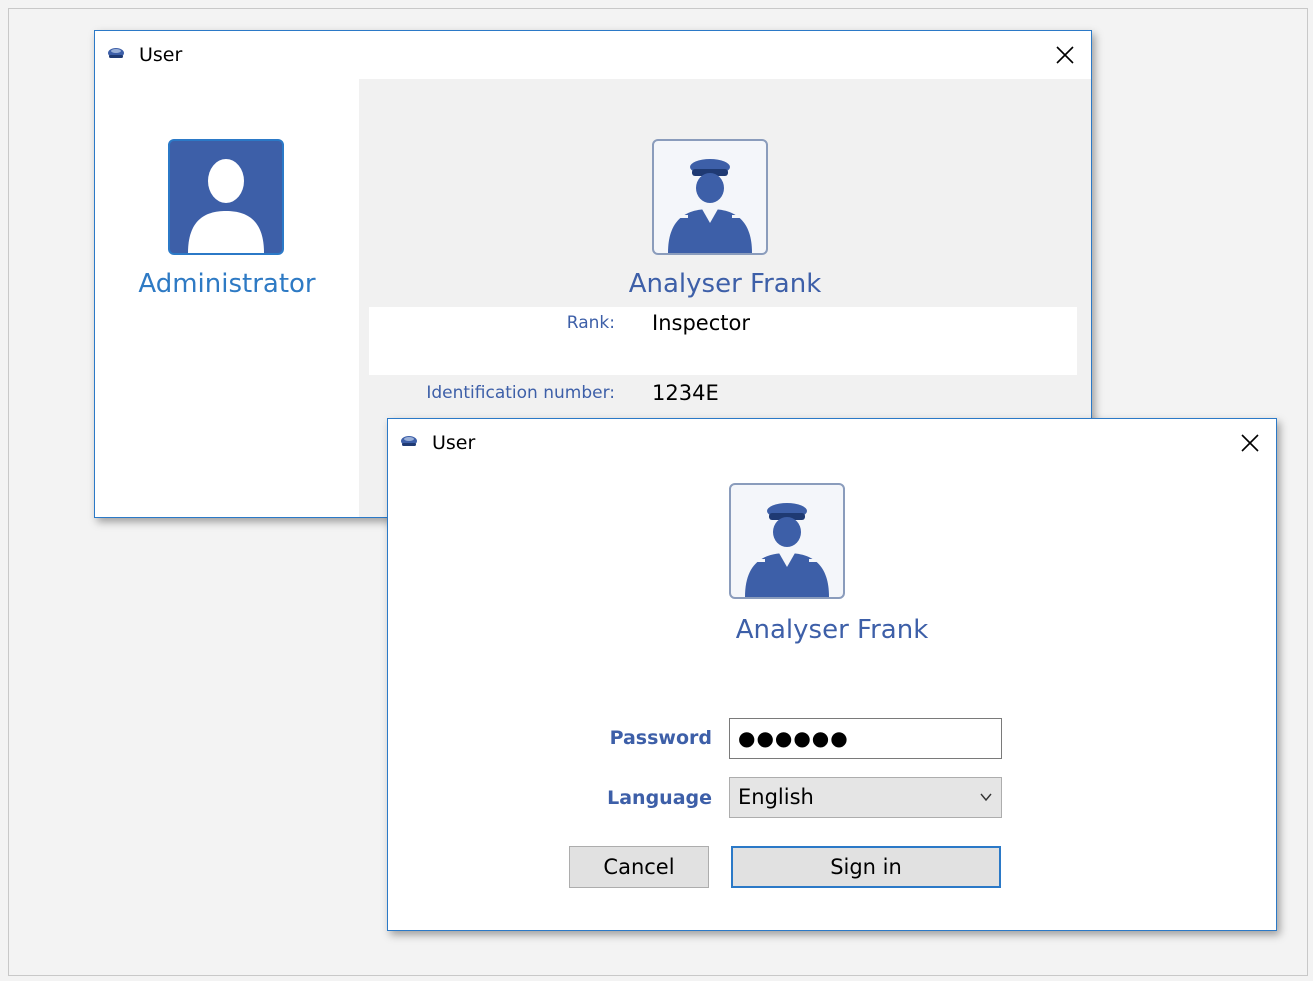 This screenshot has width=1313, height=981. Describe the element at coordinates (660, 738) in the screenshot. I see `password-label: Password` at that location.